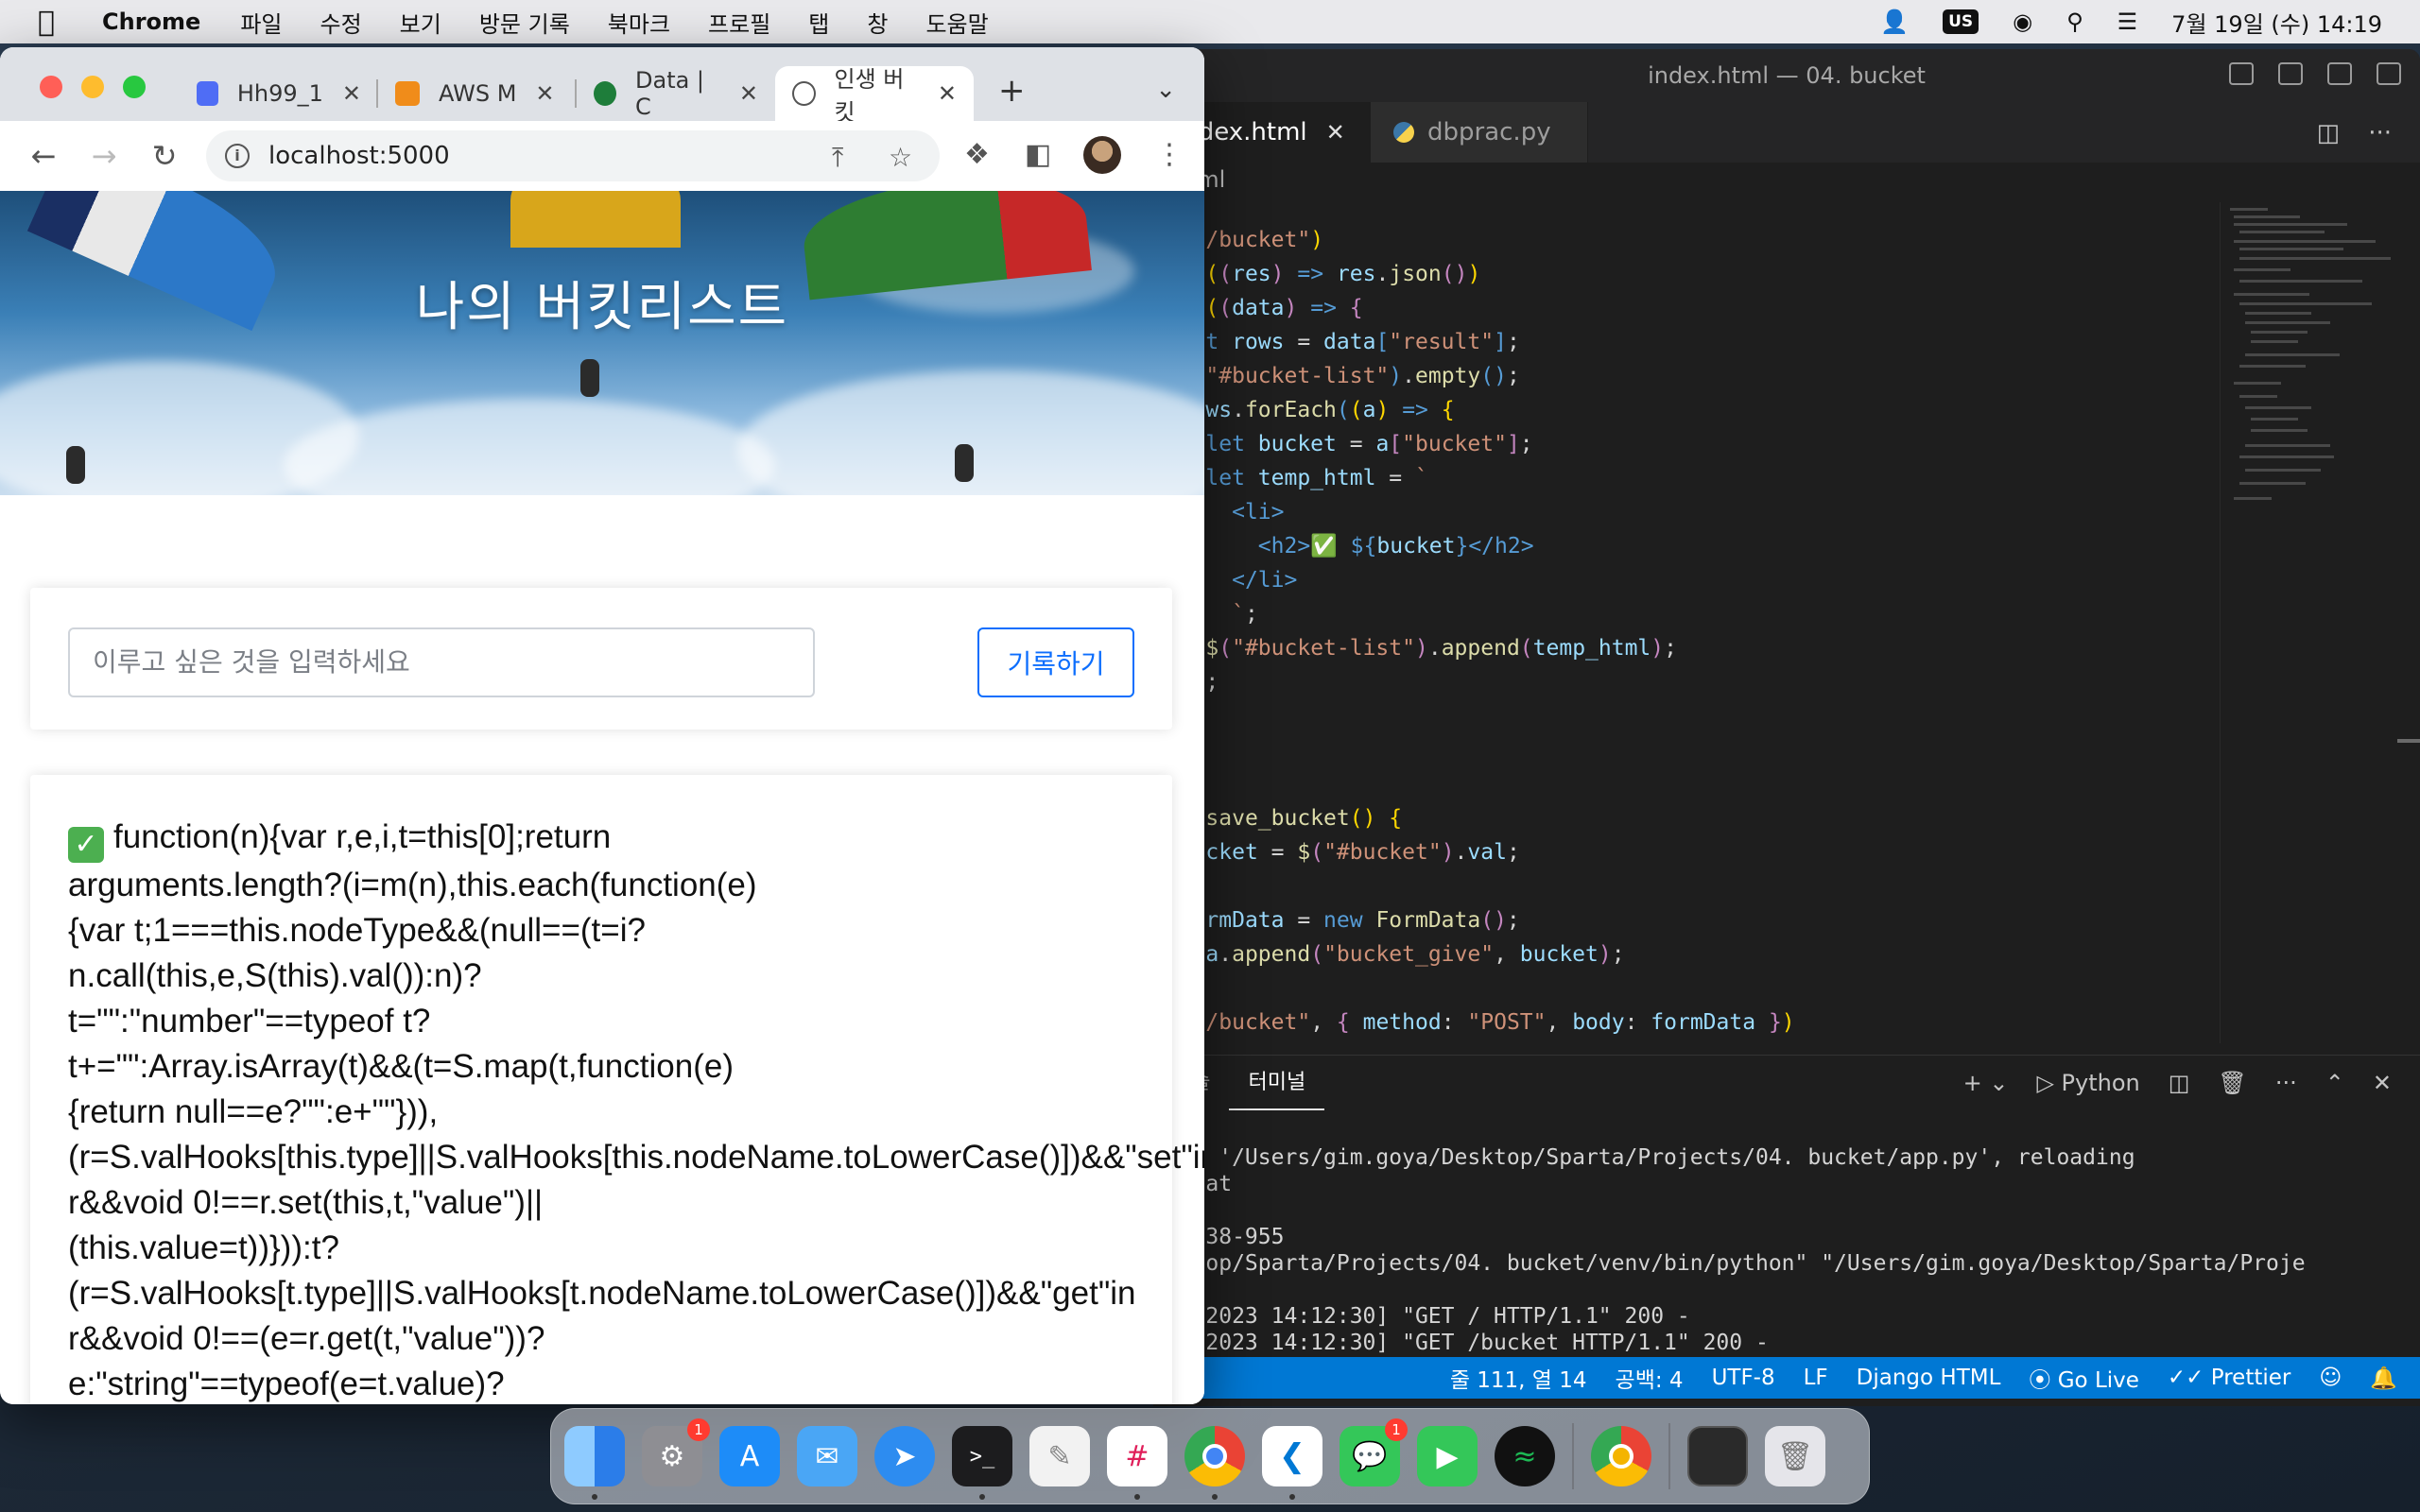 The image size is (2420, 1512). Describe the element at coordinates (2320, 622) in the screenshot. I see `minimap` at that location.